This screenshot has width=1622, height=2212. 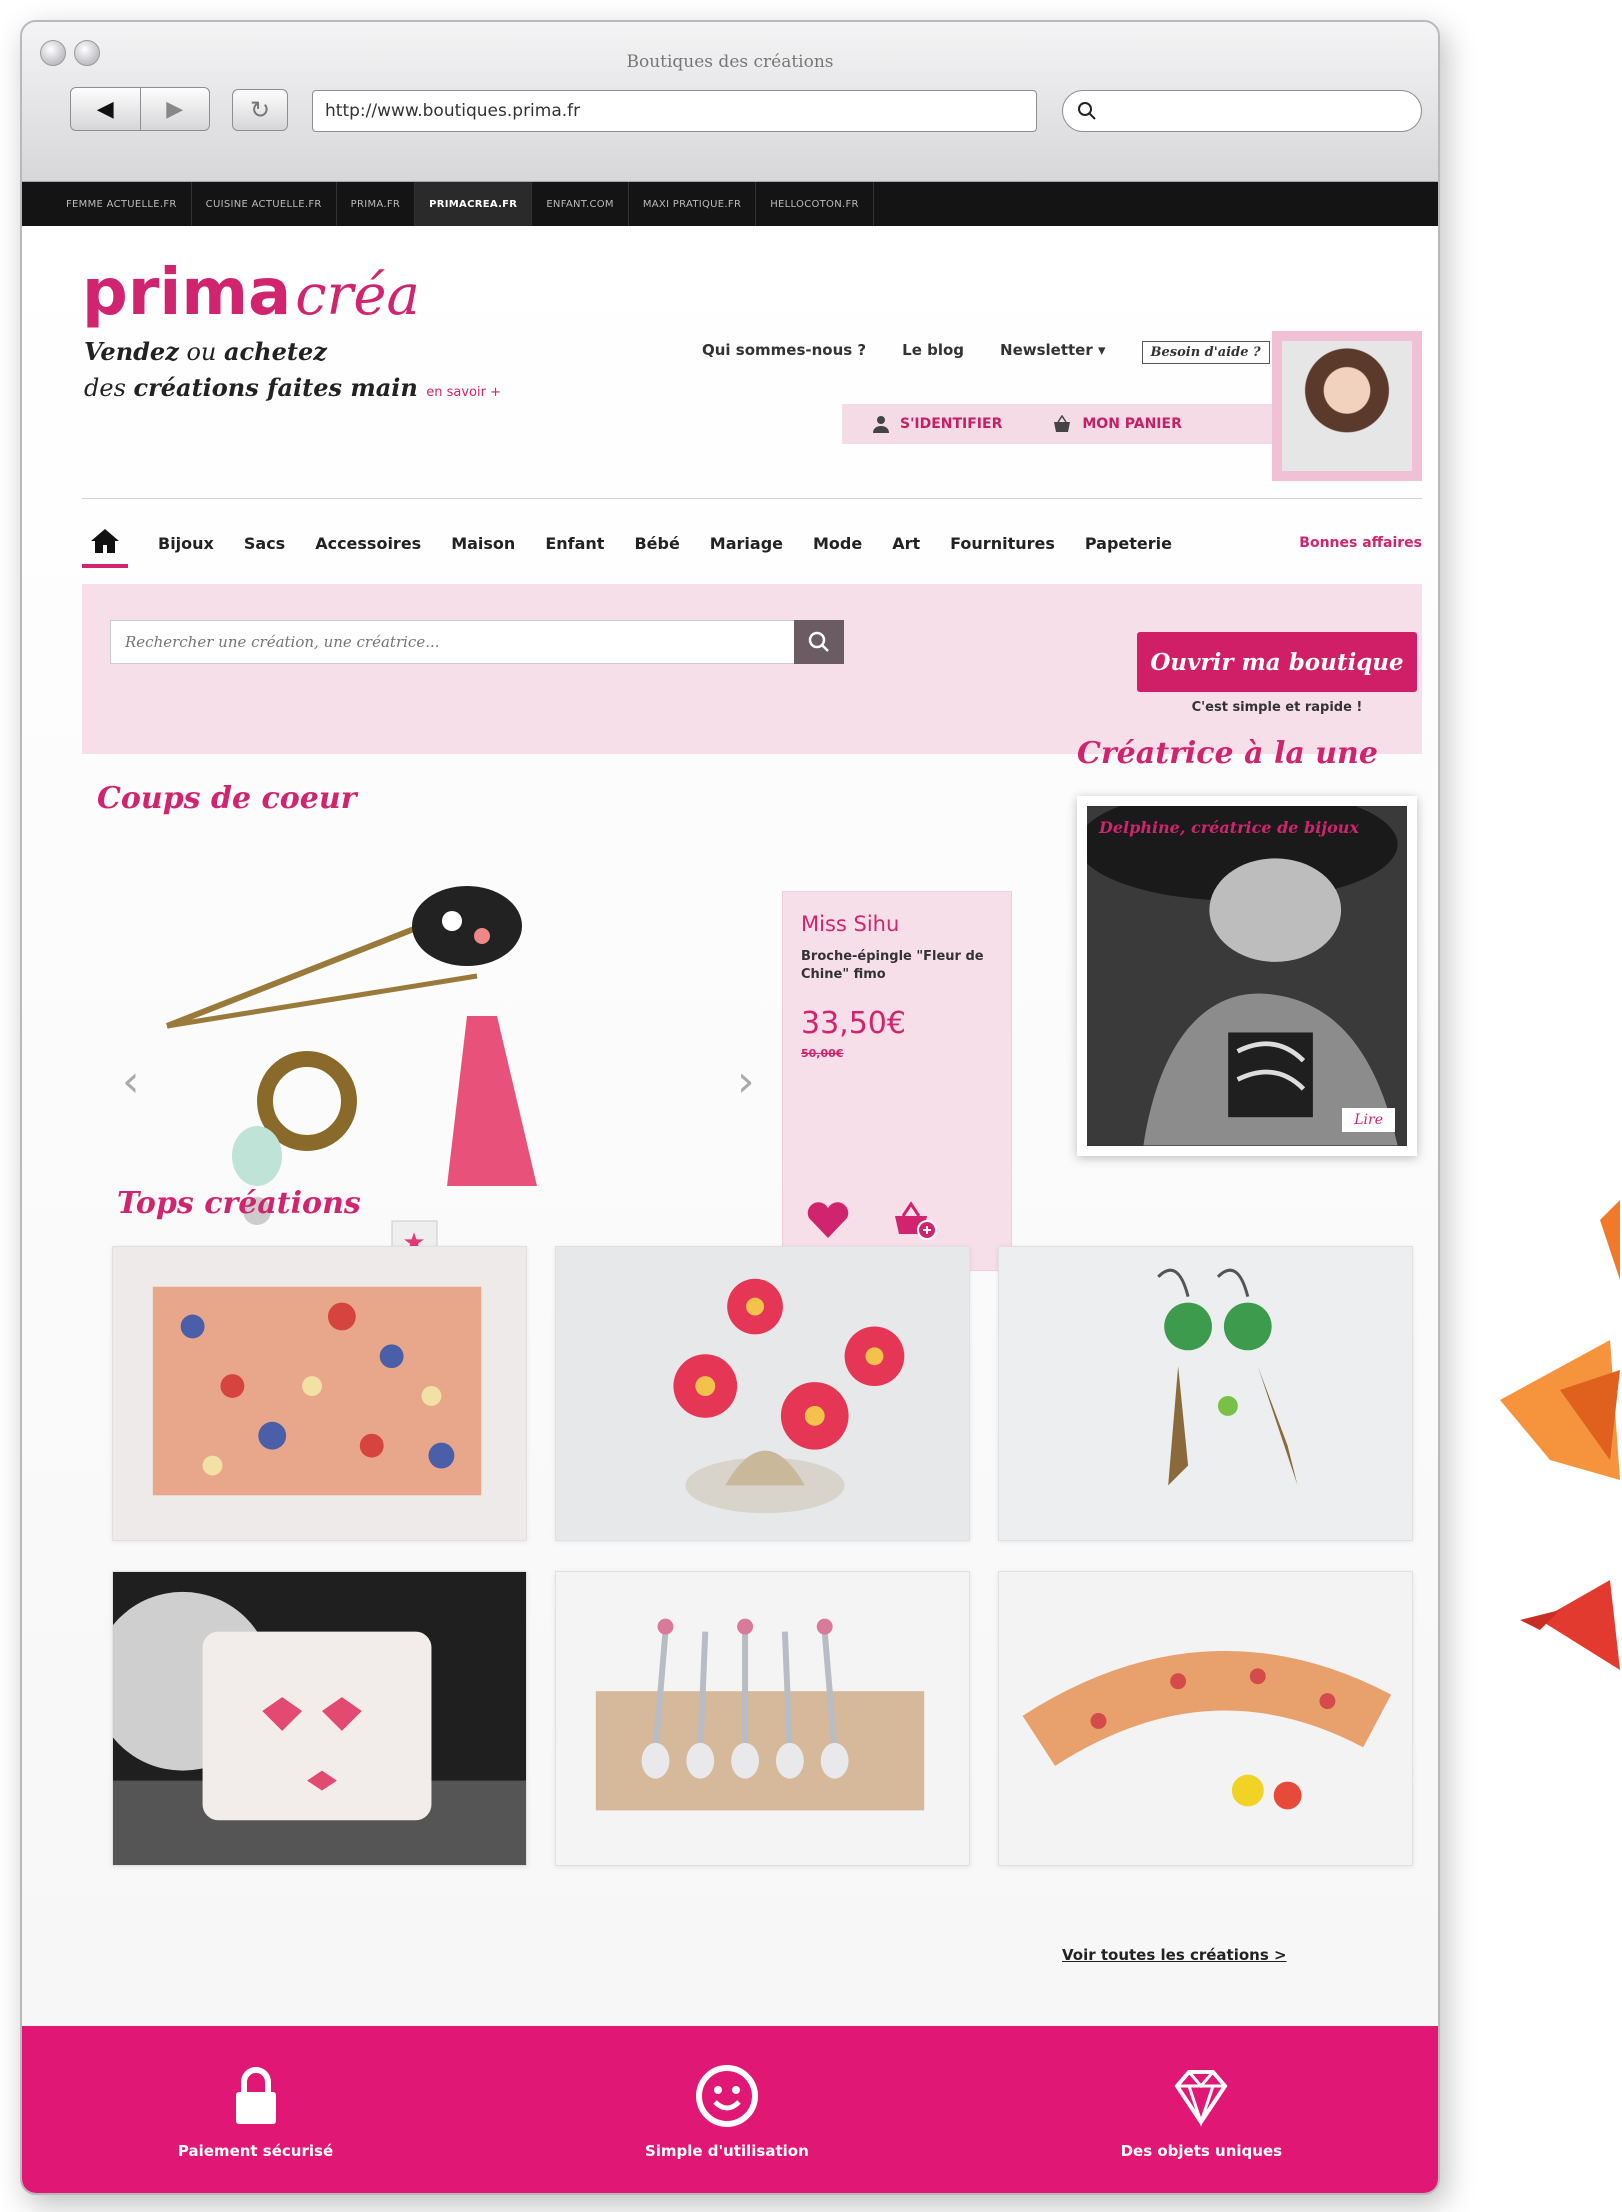 What do you see at coordinates (746, 1081) in the screenshot?
I see `chevron-right-icon: ›` at bounding box center [746, 1081].